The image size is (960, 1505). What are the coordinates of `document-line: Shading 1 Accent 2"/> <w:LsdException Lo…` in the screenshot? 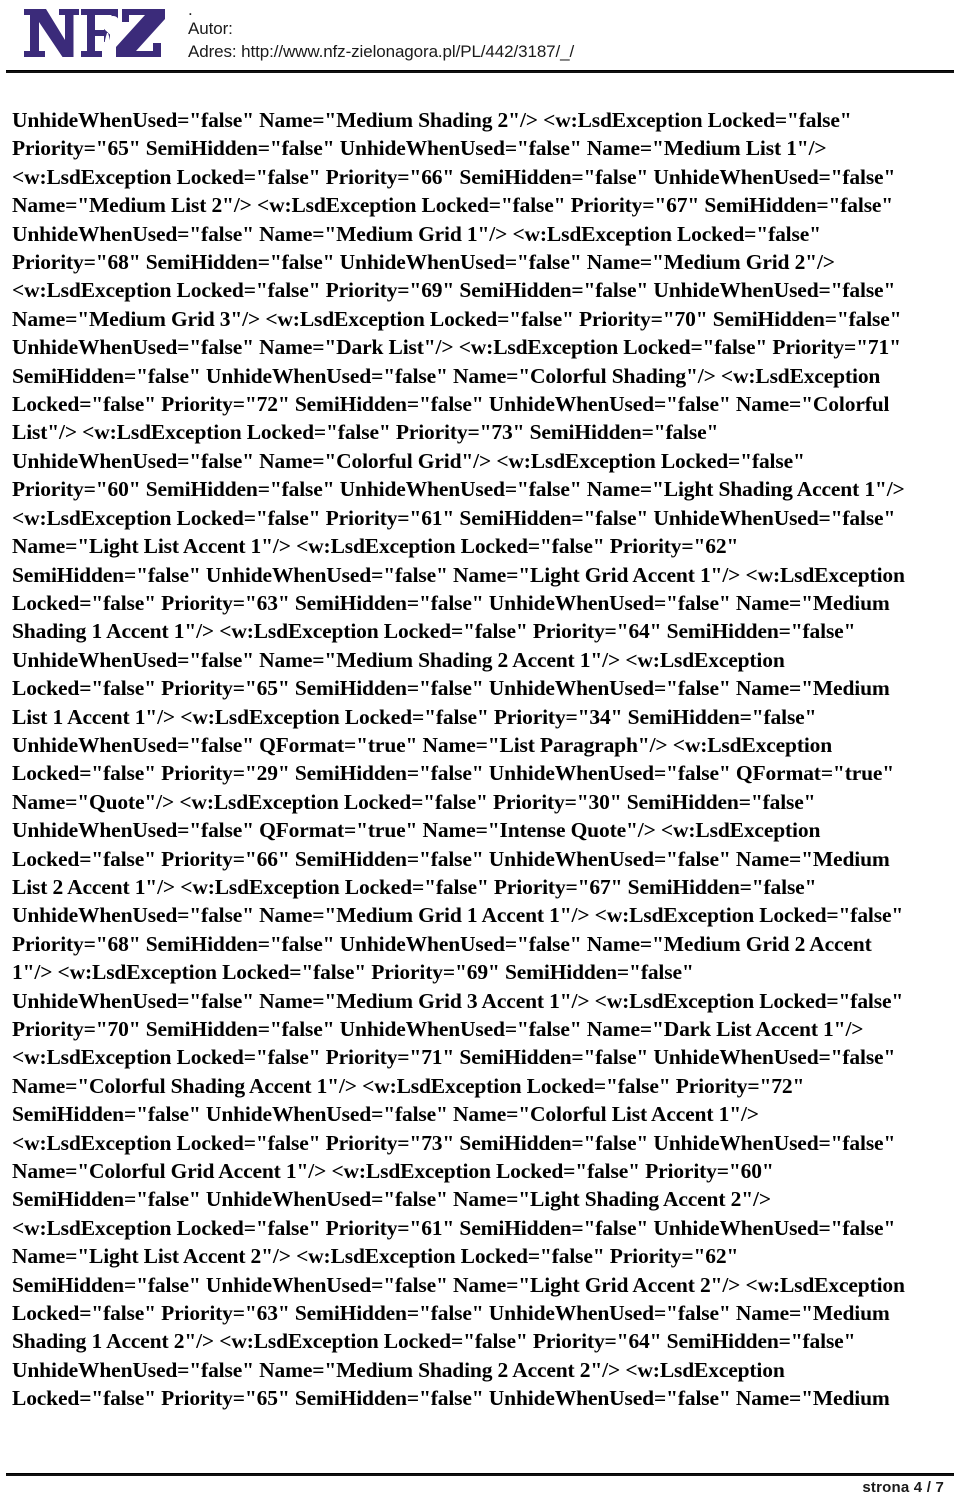 It's located at (434, 1341).